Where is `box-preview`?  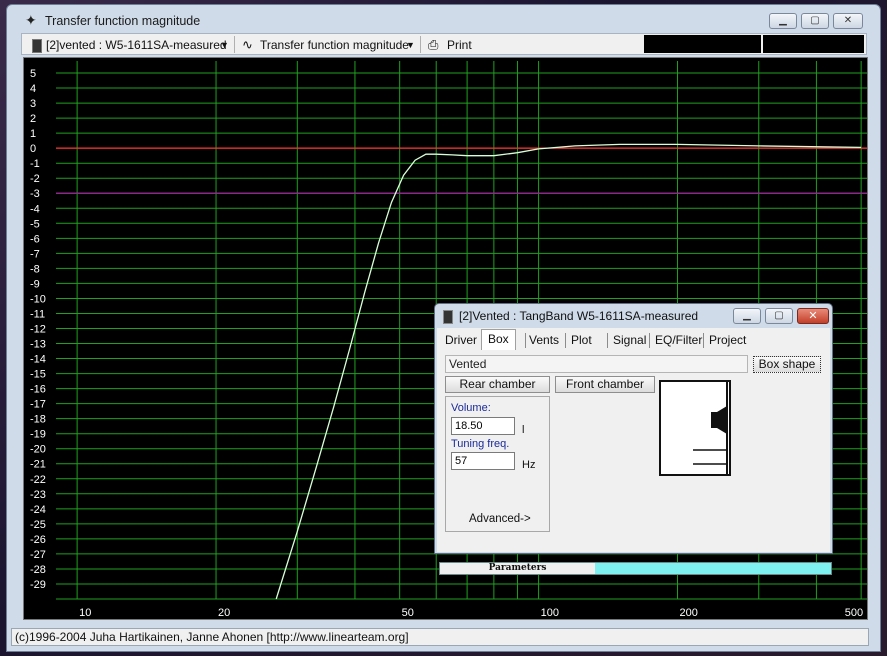 box-preview is located at coordinates (695, 428).